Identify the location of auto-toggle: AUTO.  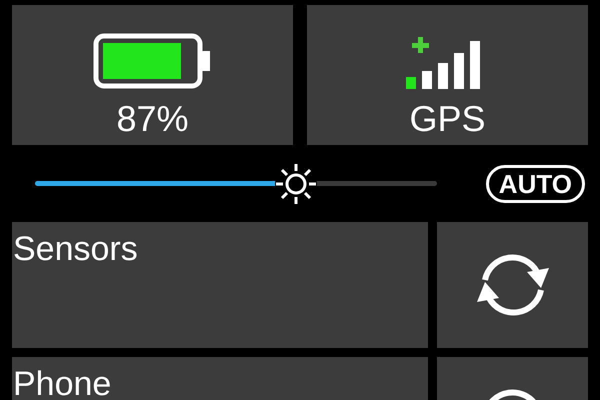
(535, 183).